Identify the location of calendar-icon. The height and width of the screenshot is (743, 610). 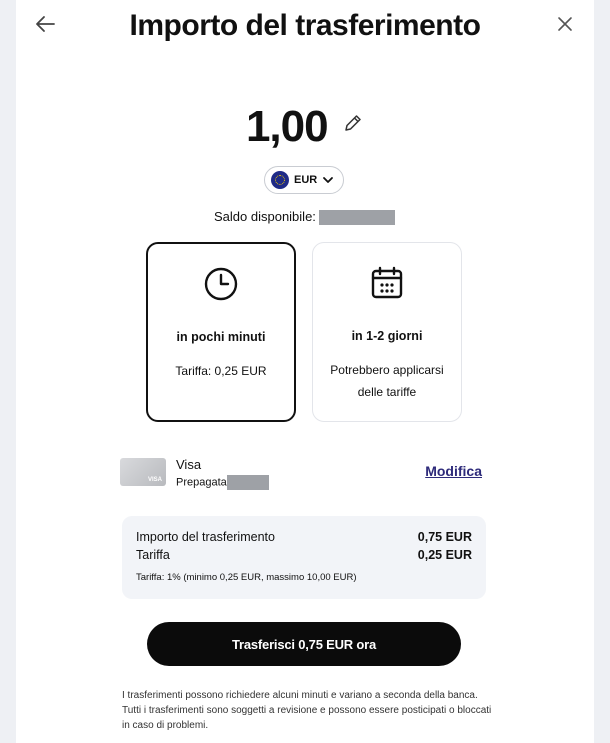
(387, 282).